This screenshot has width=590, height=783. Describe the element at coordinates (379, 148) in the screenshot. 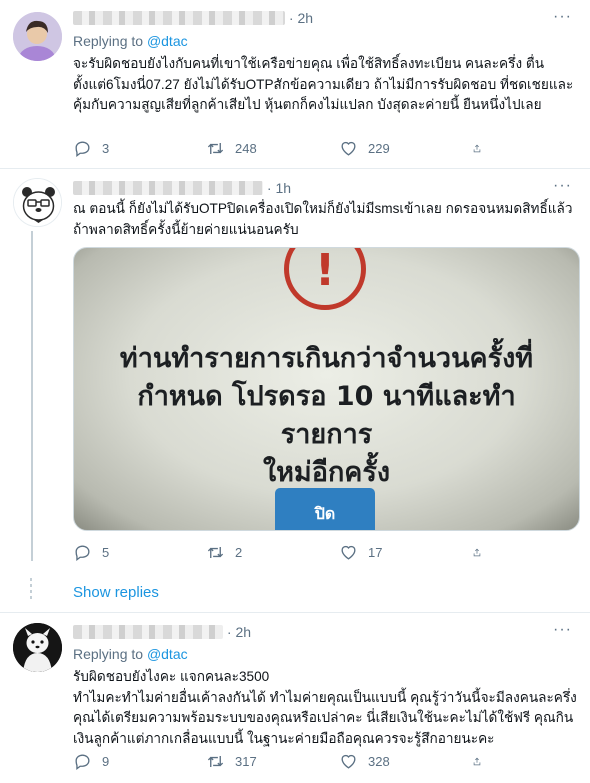

I see `like-count: 229` at that location.